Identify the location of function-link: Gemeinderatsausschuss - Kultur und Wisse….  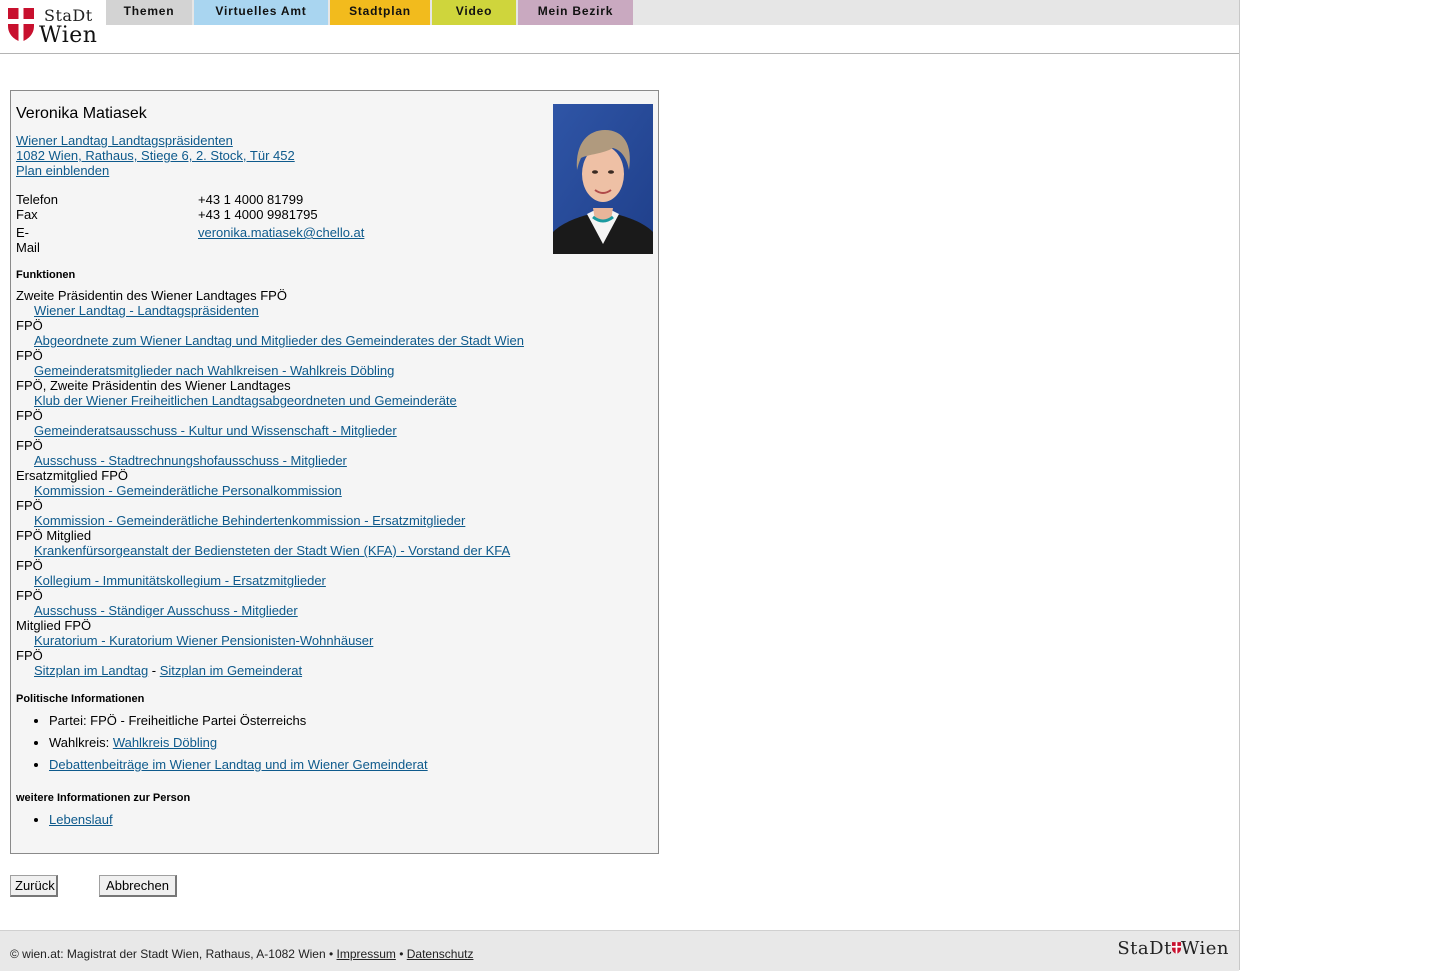
(215, 430).